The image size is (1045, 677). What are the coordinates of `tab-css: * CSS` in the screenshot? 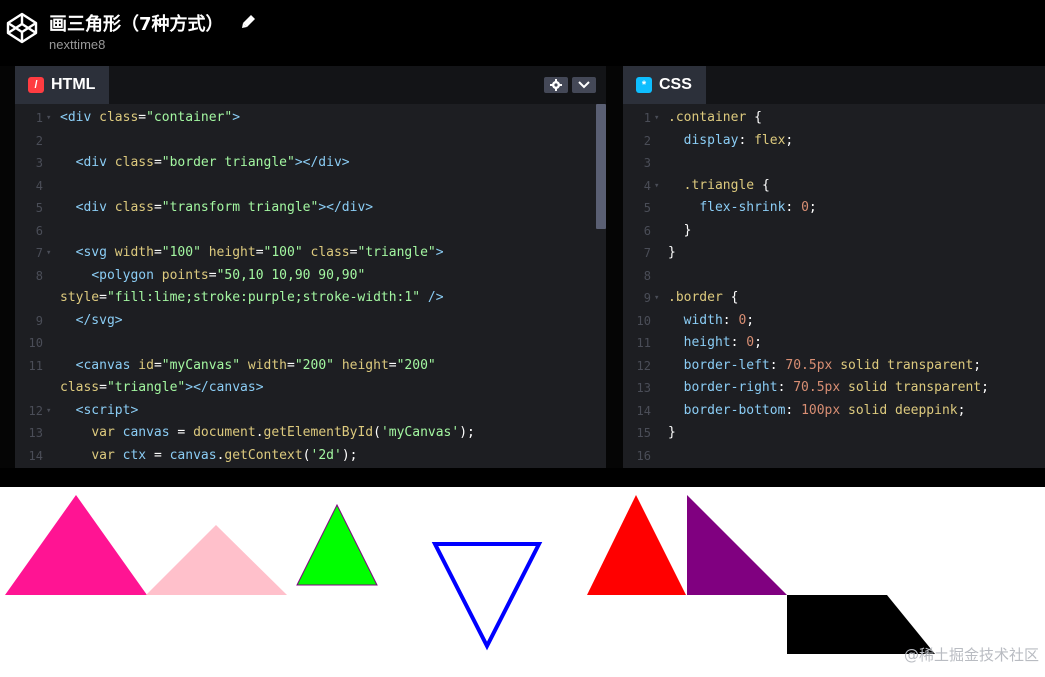 It's located at (664, 85).